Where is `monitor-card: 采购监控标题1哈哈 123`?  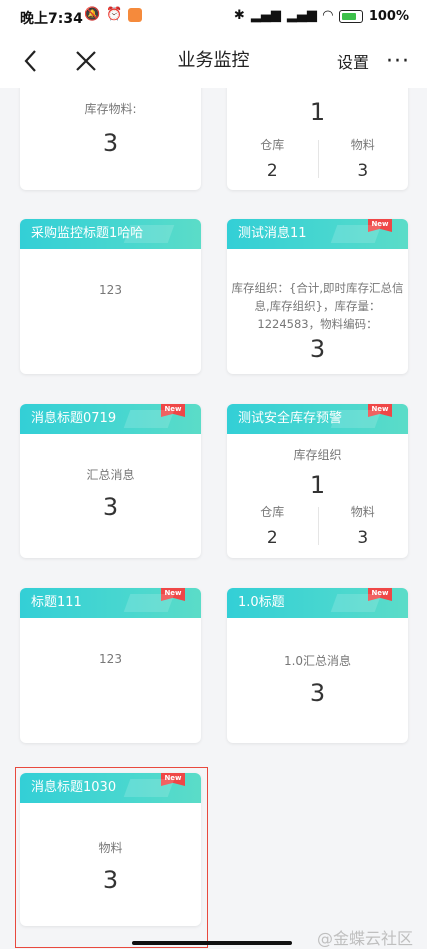
monitor-card: 采购监控标题1哈哈 123 is located at coordinates (110, 296).